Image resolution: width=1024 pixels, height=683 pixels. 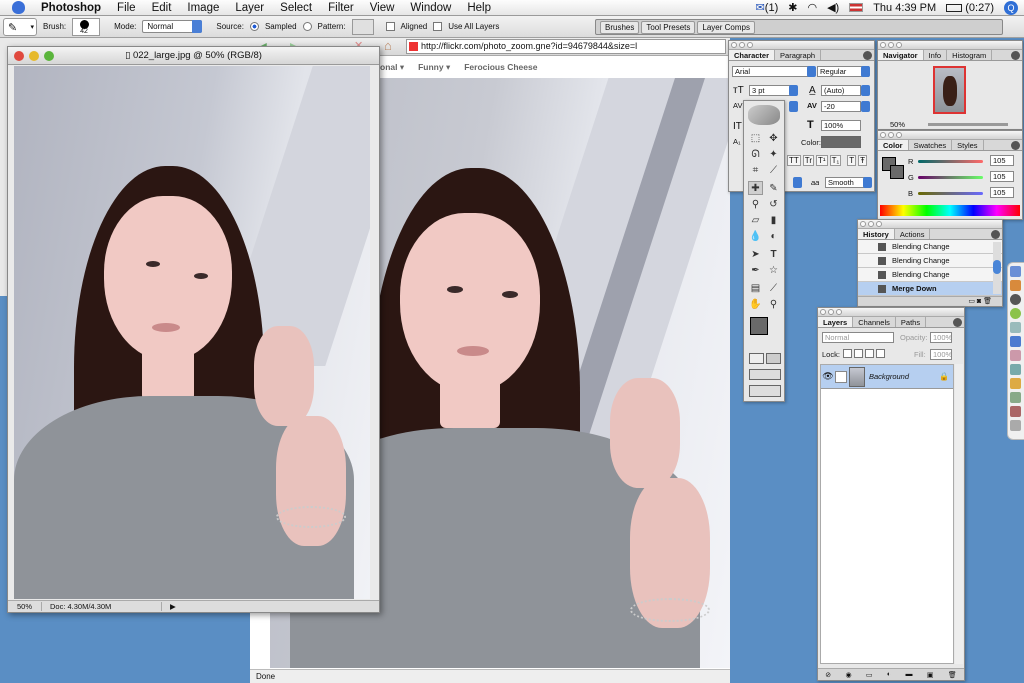 I want to click on tab-character: Character, so click(x=752, y=55).